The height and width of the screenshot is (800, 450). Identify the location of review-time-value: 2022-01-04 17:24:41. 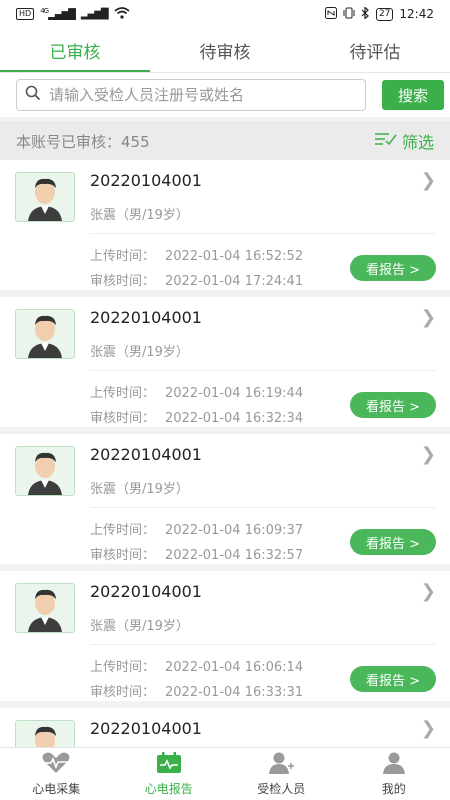
(234, 281).